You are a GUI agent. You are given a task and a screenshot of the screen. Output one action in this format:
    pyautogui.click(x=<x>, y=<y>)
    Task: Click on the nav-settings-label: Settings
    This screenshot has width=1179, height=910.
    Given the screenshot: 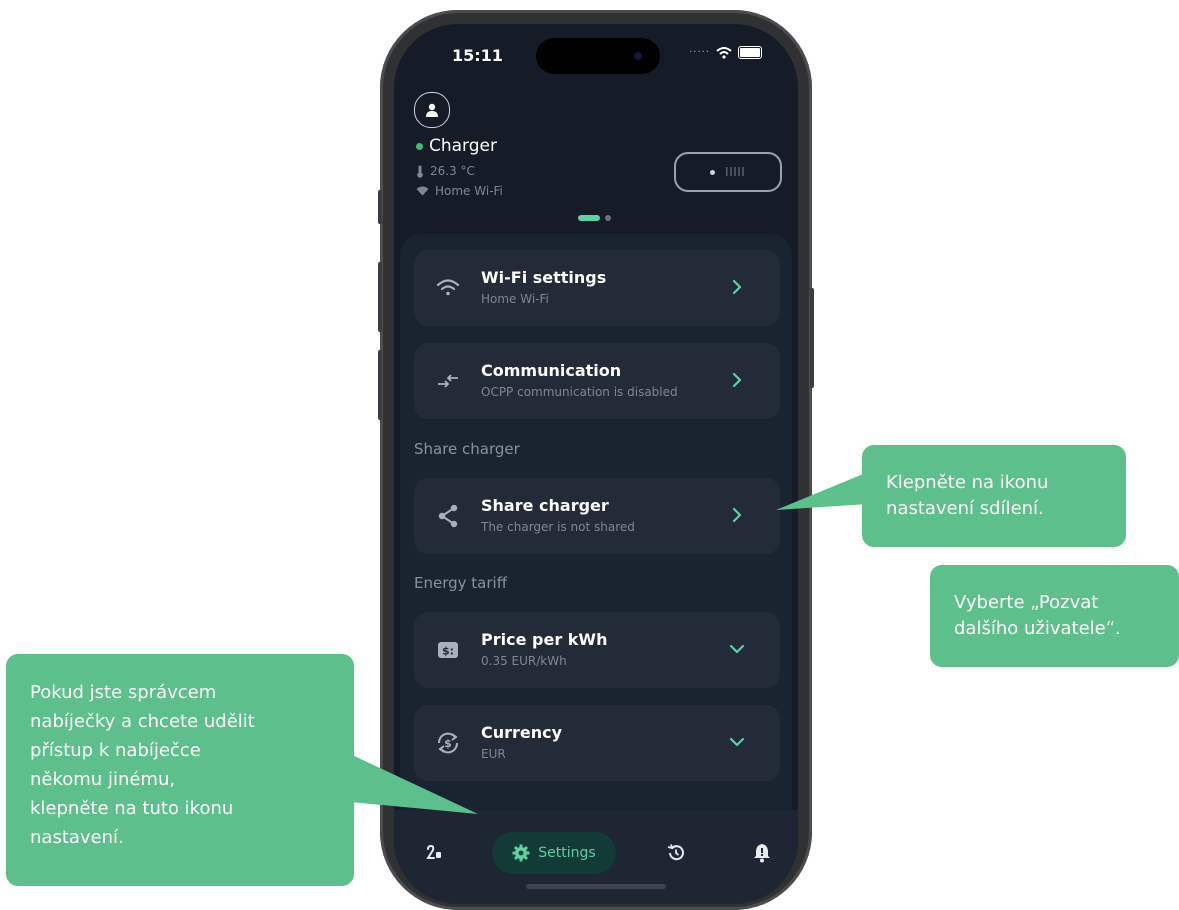 What is the action you would take?
    pyautogui.click(x=567, y=853)
    